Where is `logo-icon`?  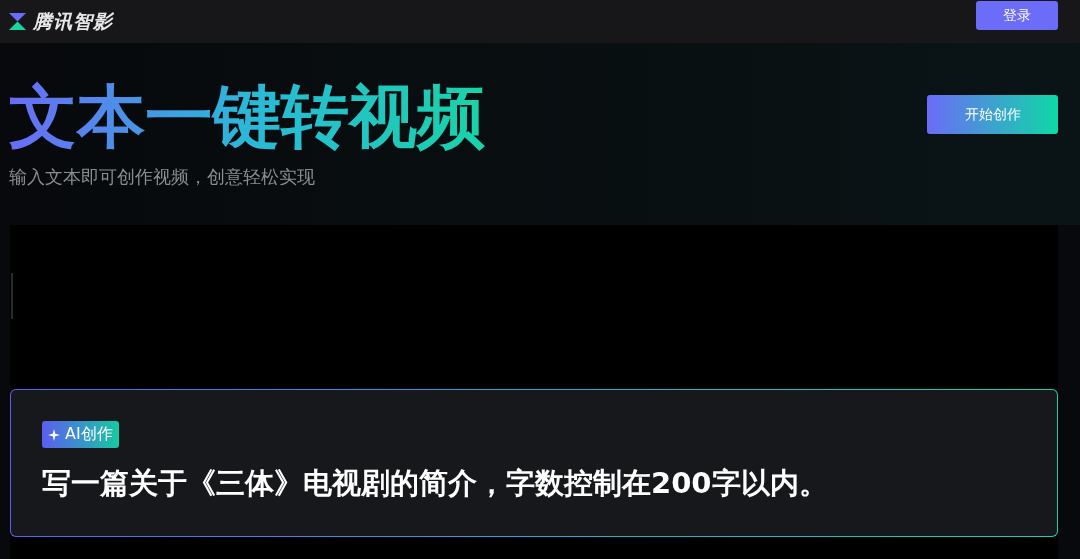 logo-icon is located at coordinates (17, 21).